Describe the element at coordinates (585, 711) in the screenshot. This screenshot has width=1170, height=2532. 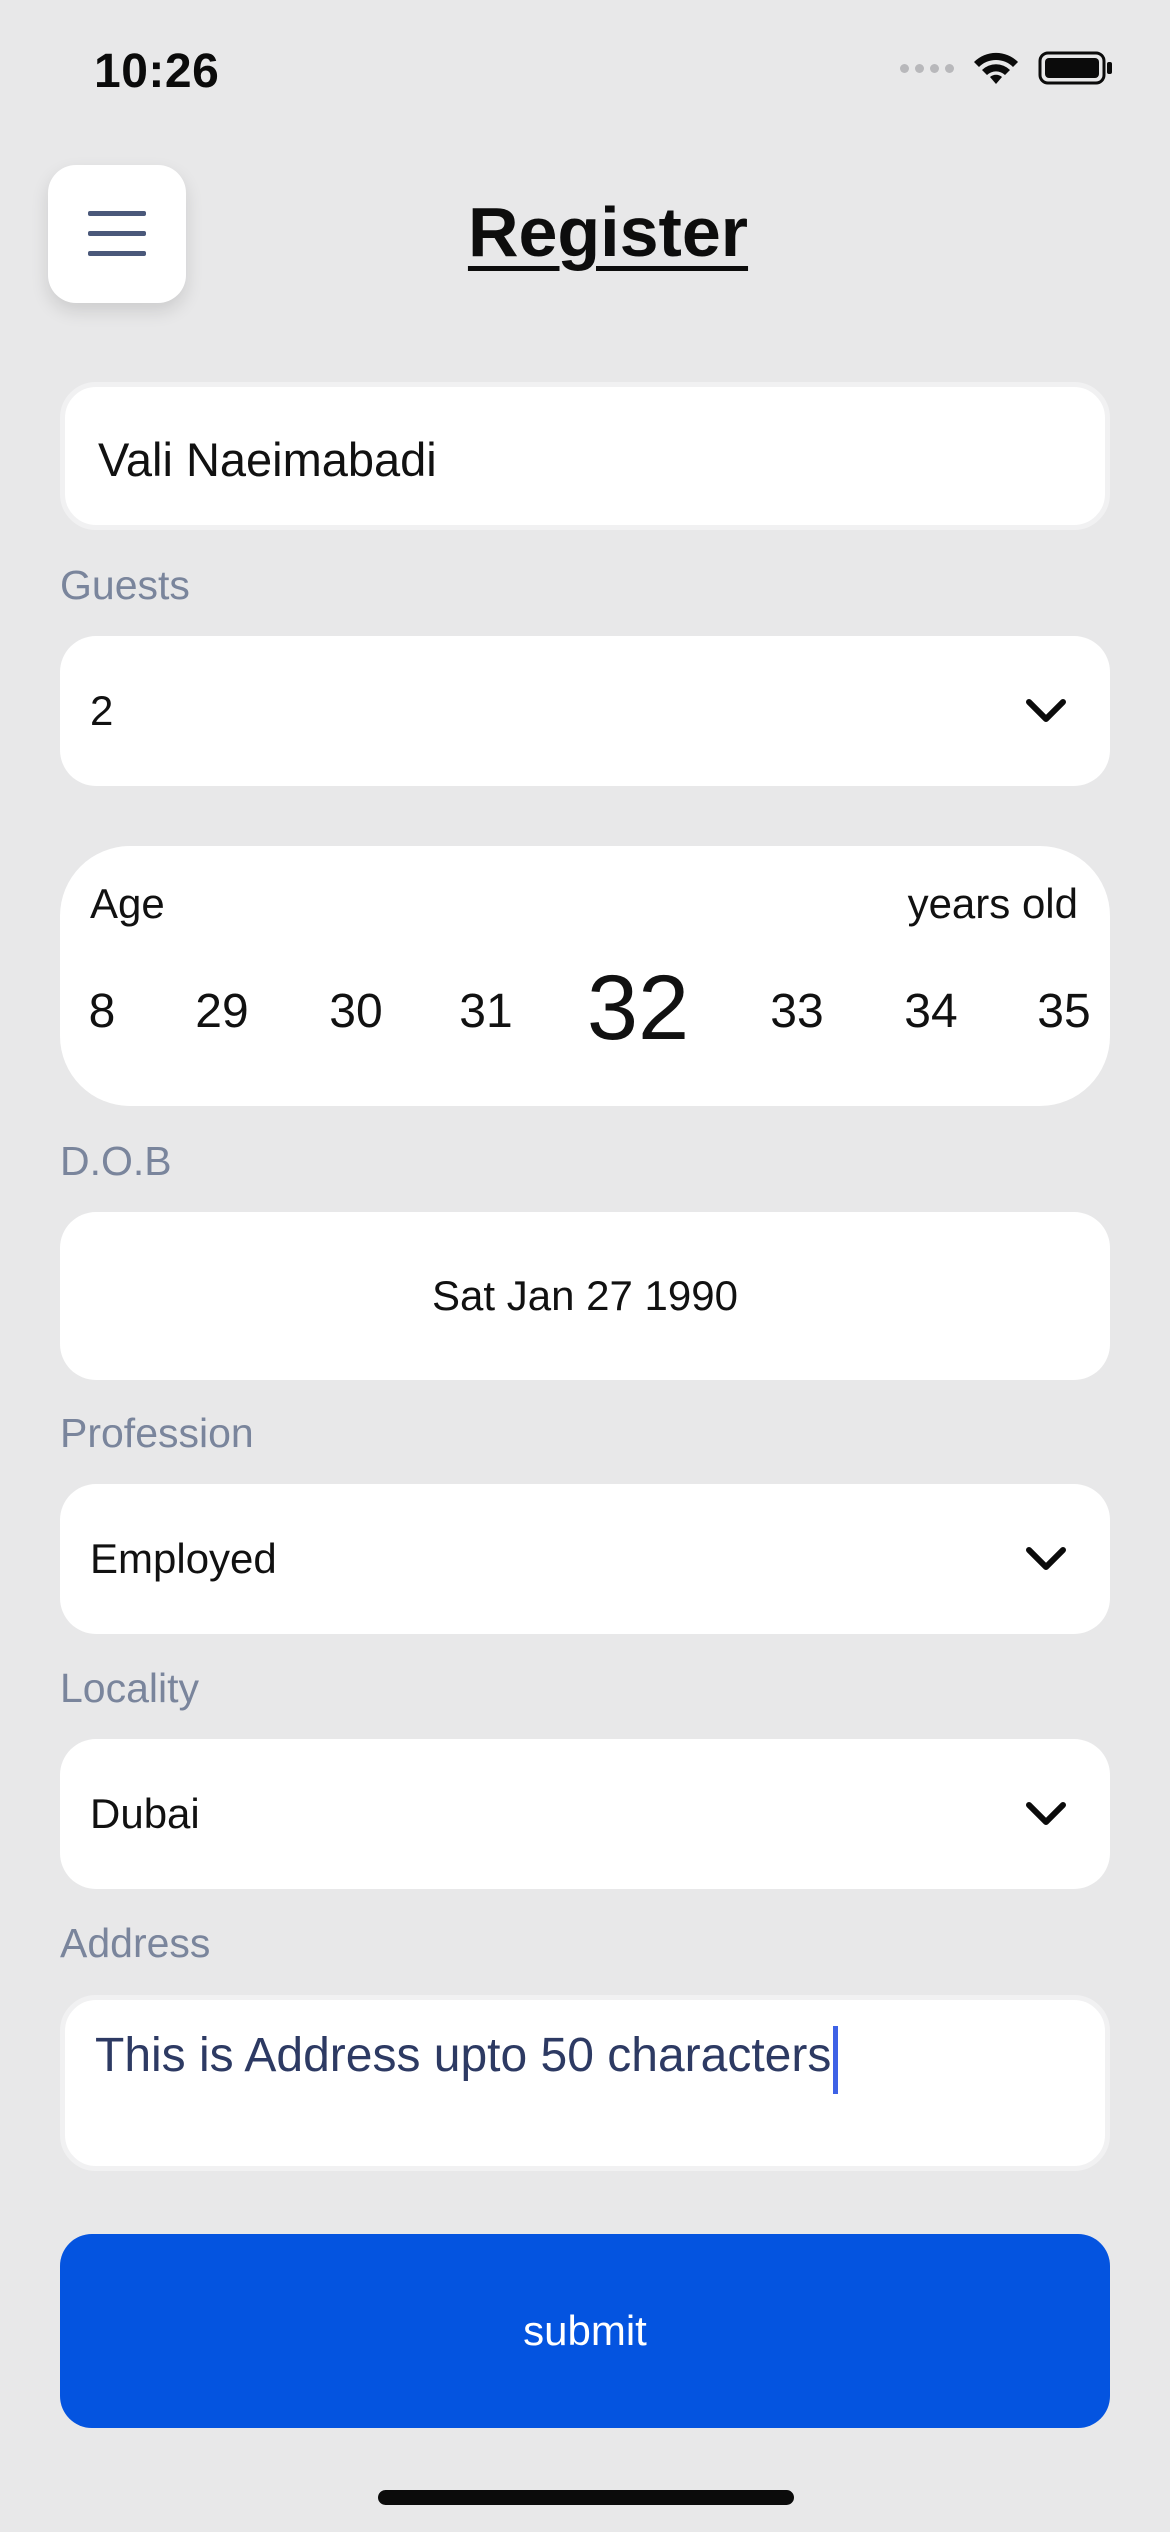
I see `guests-select: 2` at that location.